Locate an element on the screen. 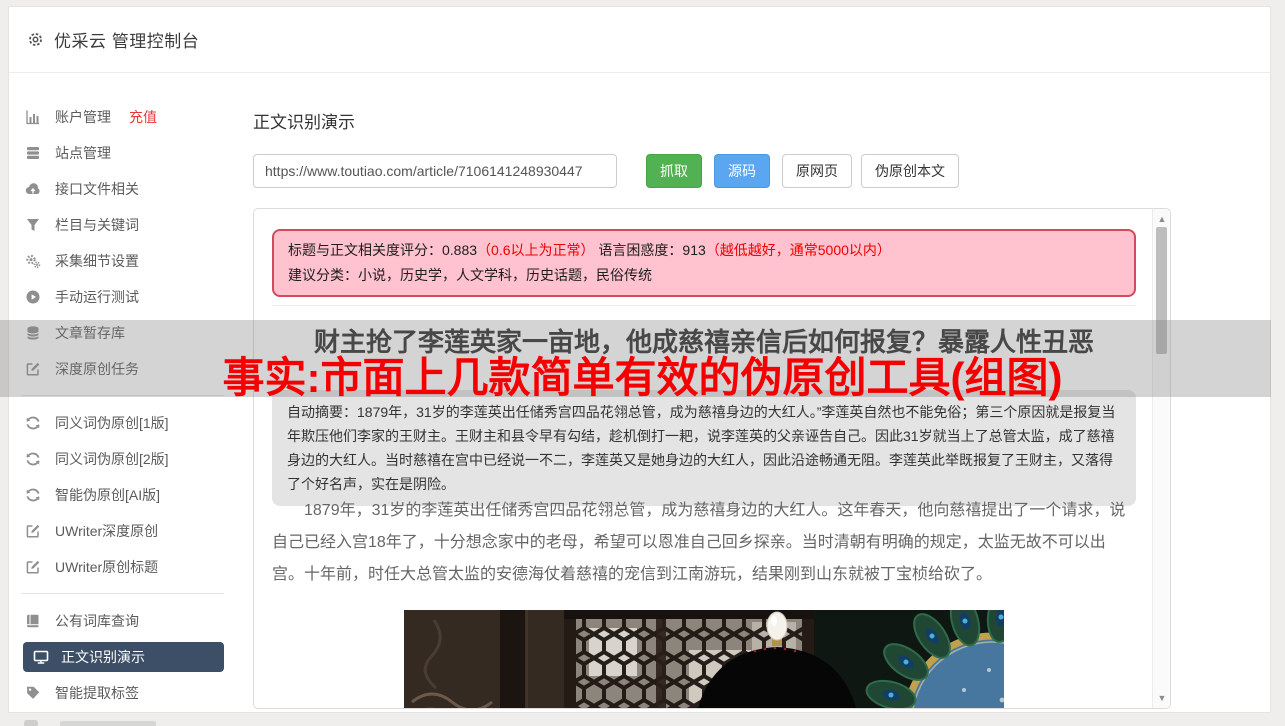 The height and width of the screenshot is (726, 1285). play-icon is located at coordinates (33, 297).